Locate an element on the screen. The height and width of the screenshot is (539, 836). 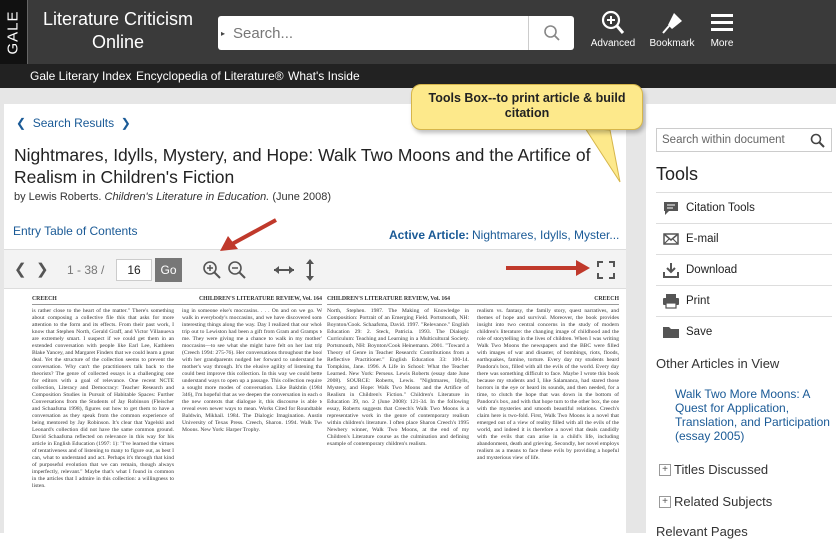
page-header-left: CREECH is located at coordinates (44, 299).